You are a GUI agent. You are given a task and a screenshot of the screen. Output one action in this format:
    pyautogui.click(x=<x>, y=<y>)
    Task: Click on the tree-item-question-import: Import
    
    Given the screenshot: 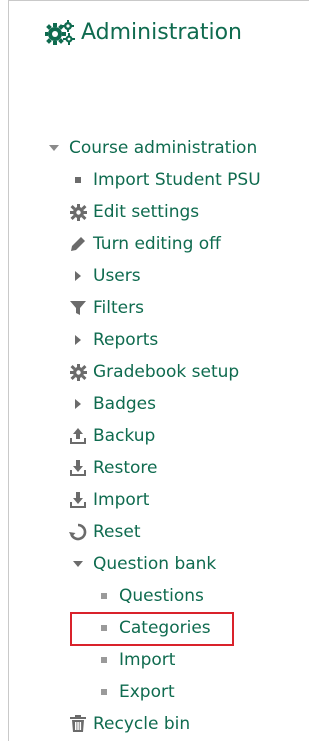 What is the action you would take?
    pyautogui.click(x=135, y=660)
    